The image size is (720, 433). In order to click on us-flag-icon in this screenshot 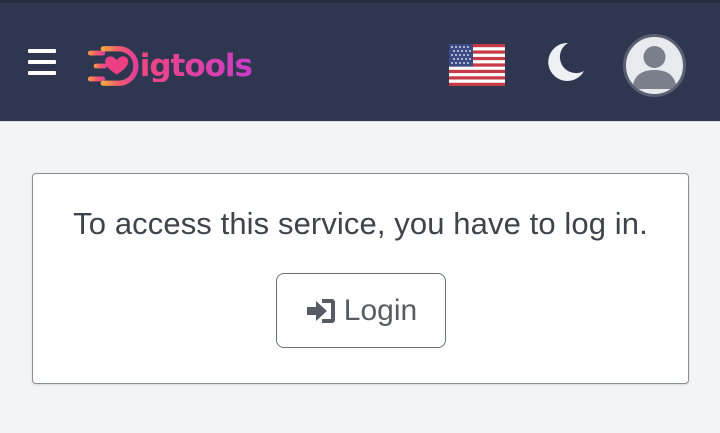, I will do `click(477, 65)`.